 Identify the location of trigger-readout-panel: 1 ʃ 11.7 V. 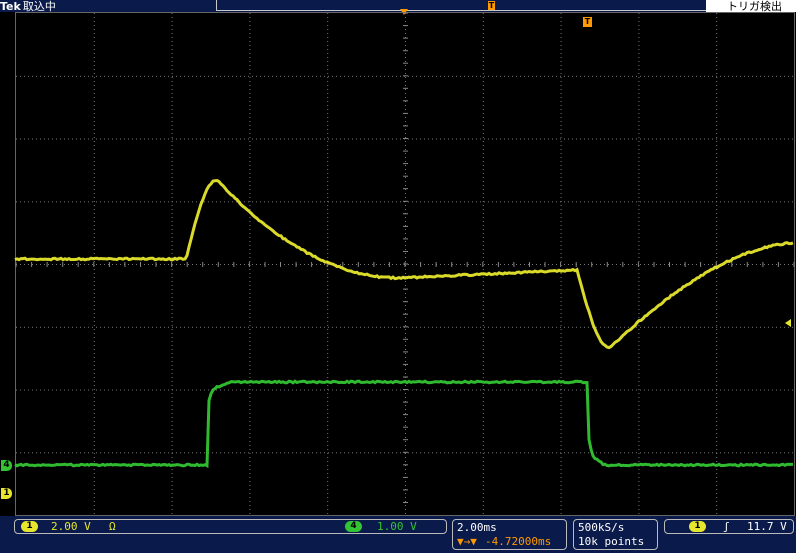
(729, 526).